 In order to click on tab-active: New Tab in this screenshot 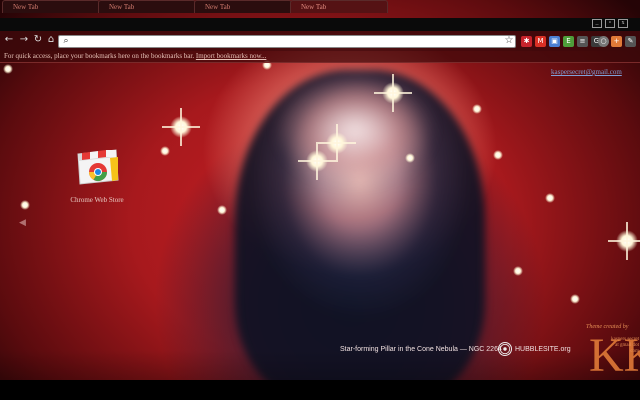, I will do `click(339, 6)`.